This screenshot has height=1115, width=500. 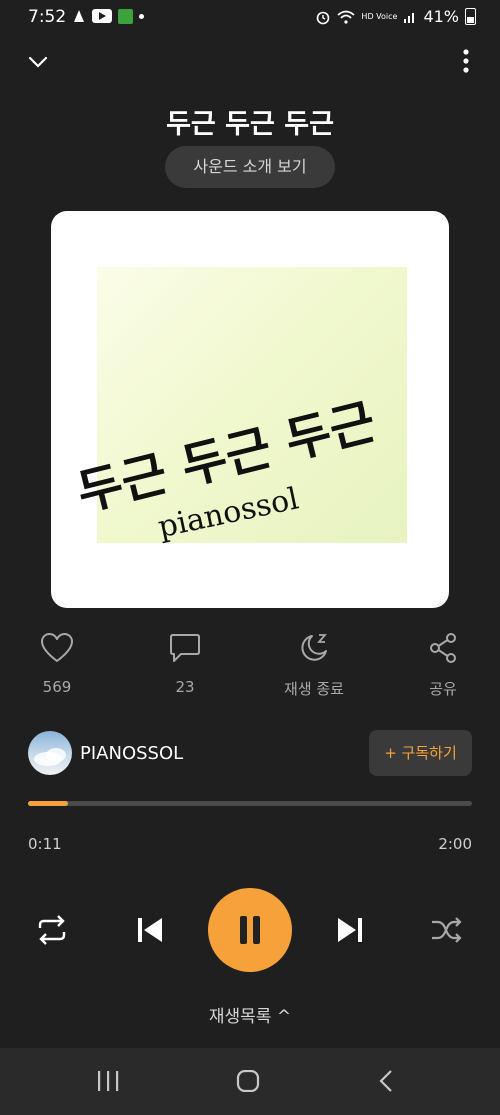 I want to click on back-icon, so click(x=386, y=1081).